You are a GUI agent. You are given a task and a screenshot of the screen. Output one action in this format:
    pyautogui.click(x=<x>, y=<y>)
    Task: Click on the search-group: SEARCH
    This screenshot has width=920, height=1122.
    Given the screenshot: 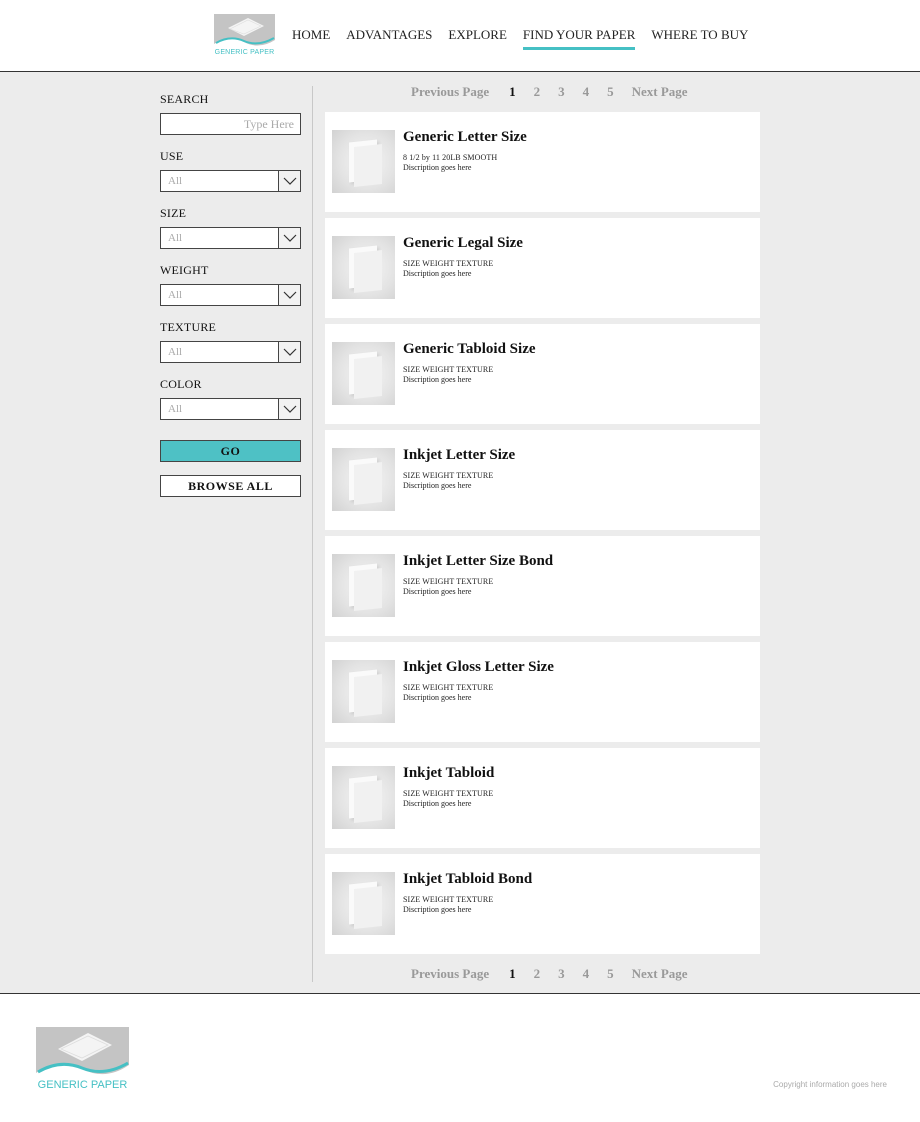 What is the action you would take?
    pyautogui.click(x=230, y=113)
    